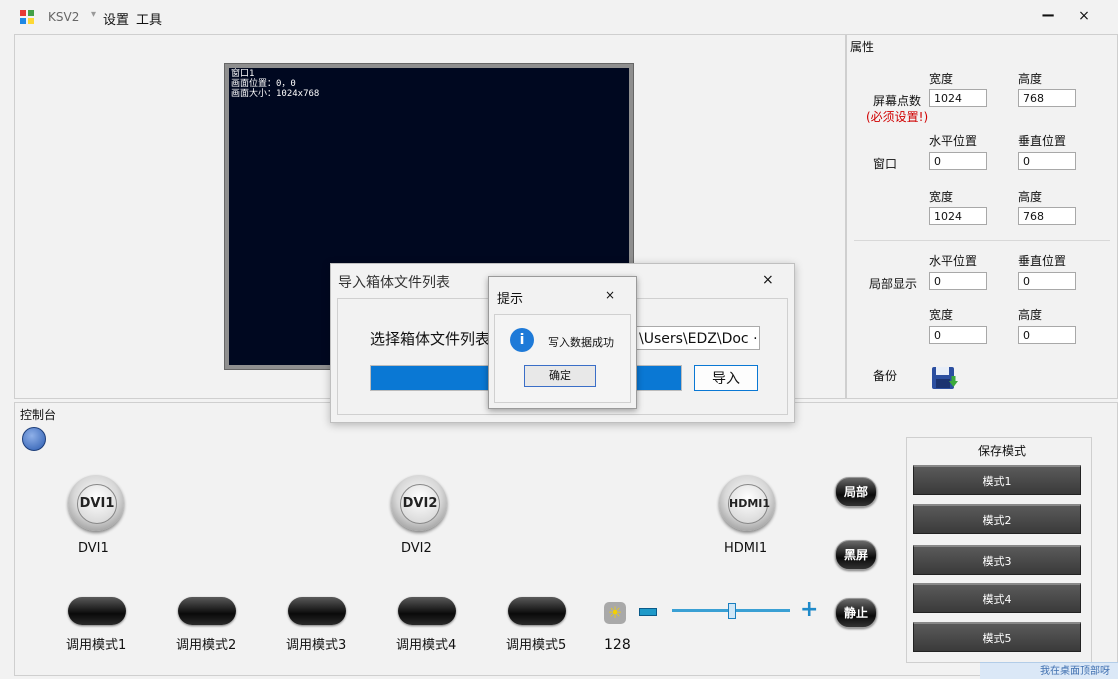 The height and width of the screenshot is (679, 1118). What do you see at coordinates (97, 611) in the screenshot?
I see `call-mode-1-button` at bounding box center [97, 611].